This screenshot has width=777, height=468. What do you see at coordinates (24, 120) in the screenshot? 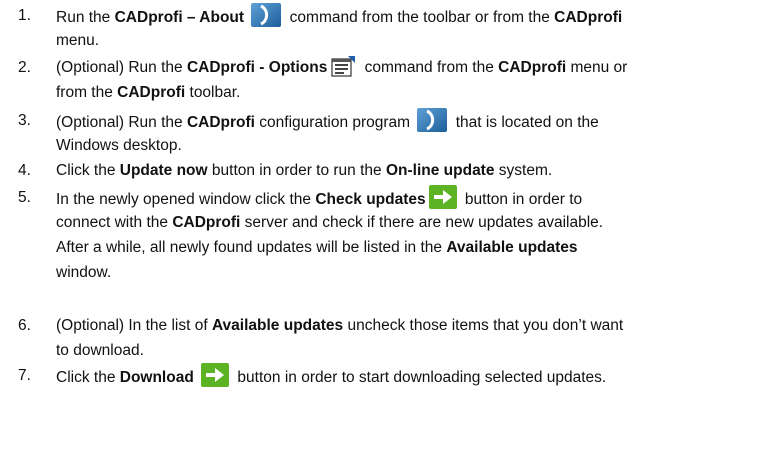
I see `step-number: 3.` at bounding box center [24, 120].